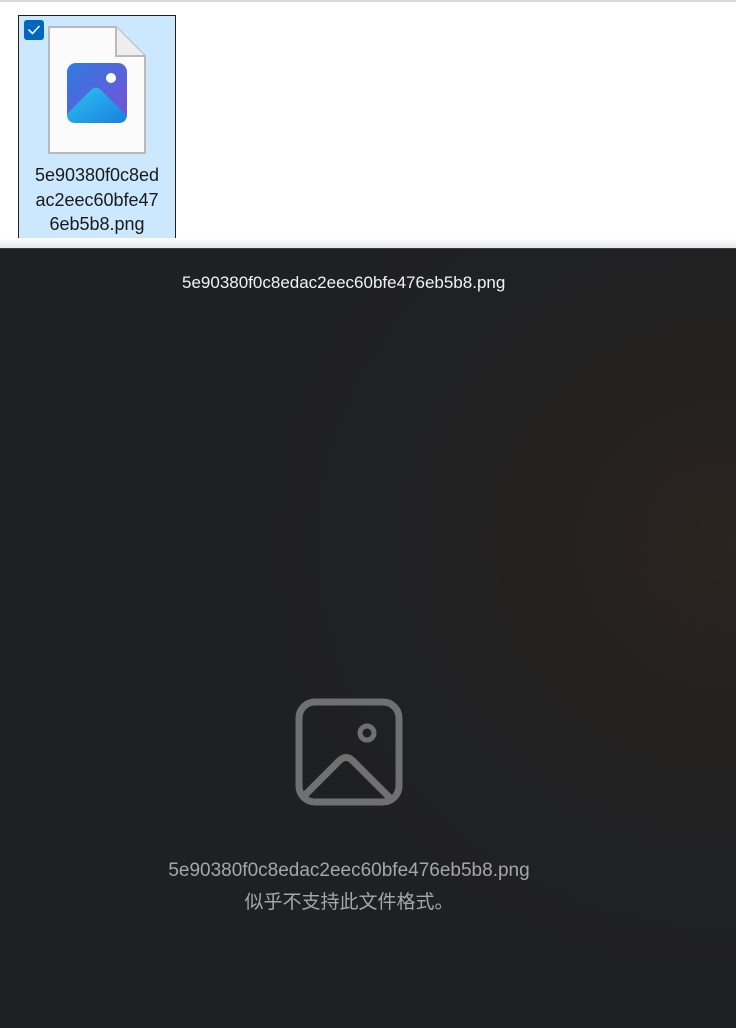  Describe the element at coordinates (344, 282) in the screenshot. I see `viewer-title: 5e90380f0c8edac2eec60bfe476eb5b8.png` at that location.